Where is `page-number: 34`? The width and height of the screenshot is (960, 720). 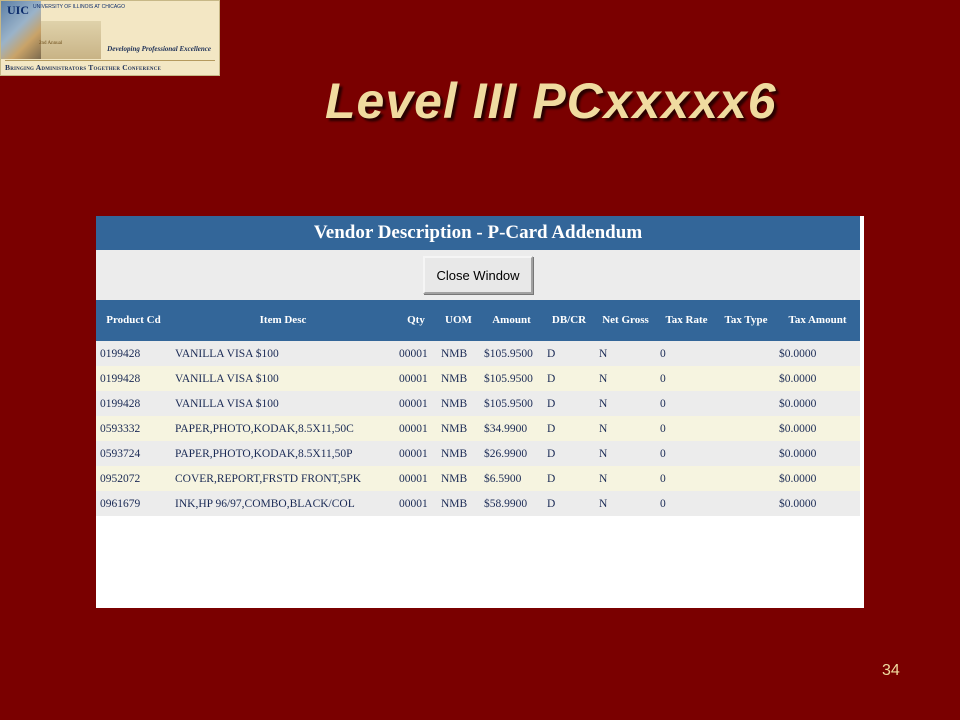
page-number: 34 is located at coordinates (891, 670).